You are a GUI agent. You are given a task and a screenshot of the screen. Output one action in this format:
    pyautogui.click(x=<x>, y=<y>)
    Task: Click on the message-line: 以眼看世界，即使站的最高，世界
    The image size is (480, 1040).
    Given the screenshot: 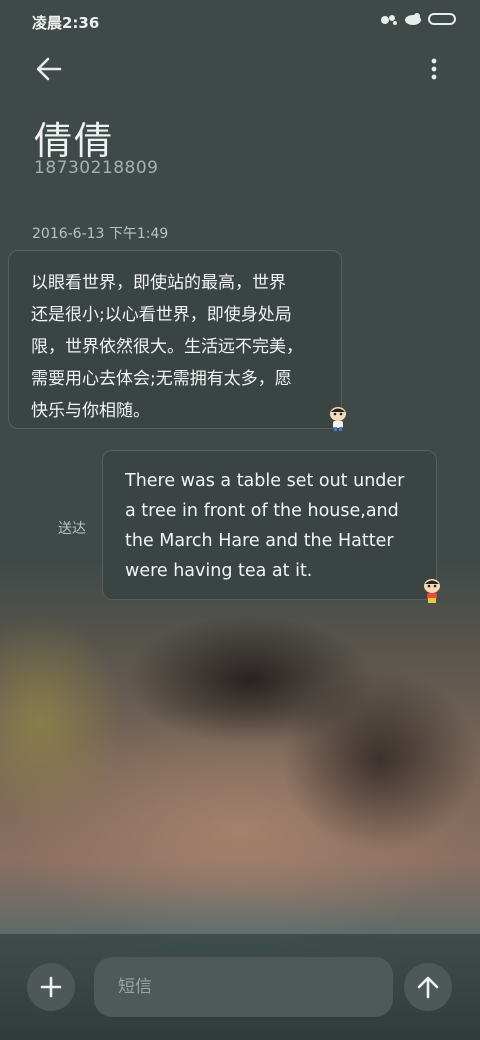 What is the action you would take?
    pyautogui.click(x=158, y=283)
    